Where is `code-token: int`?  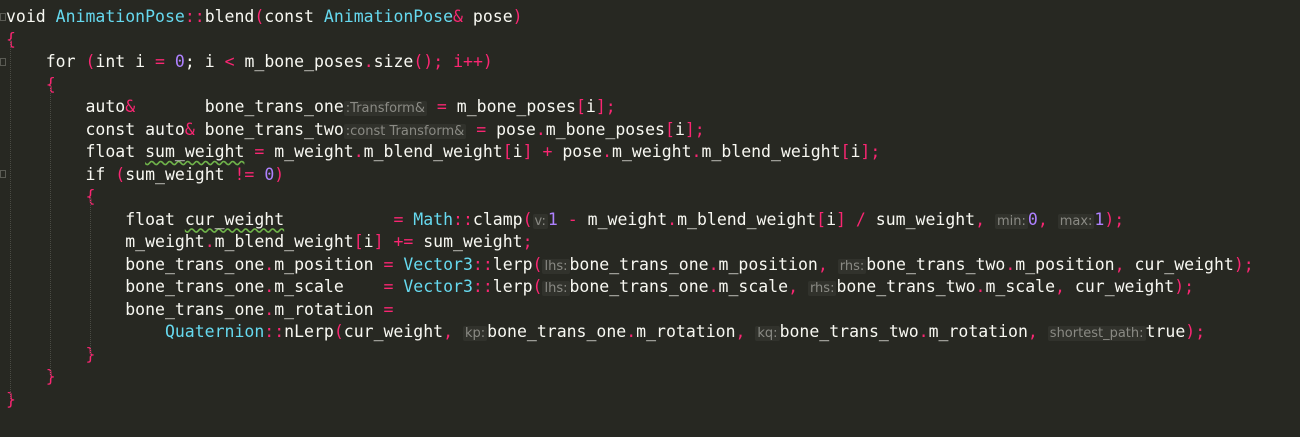
code-token: int is located at coordinates (115, 61).